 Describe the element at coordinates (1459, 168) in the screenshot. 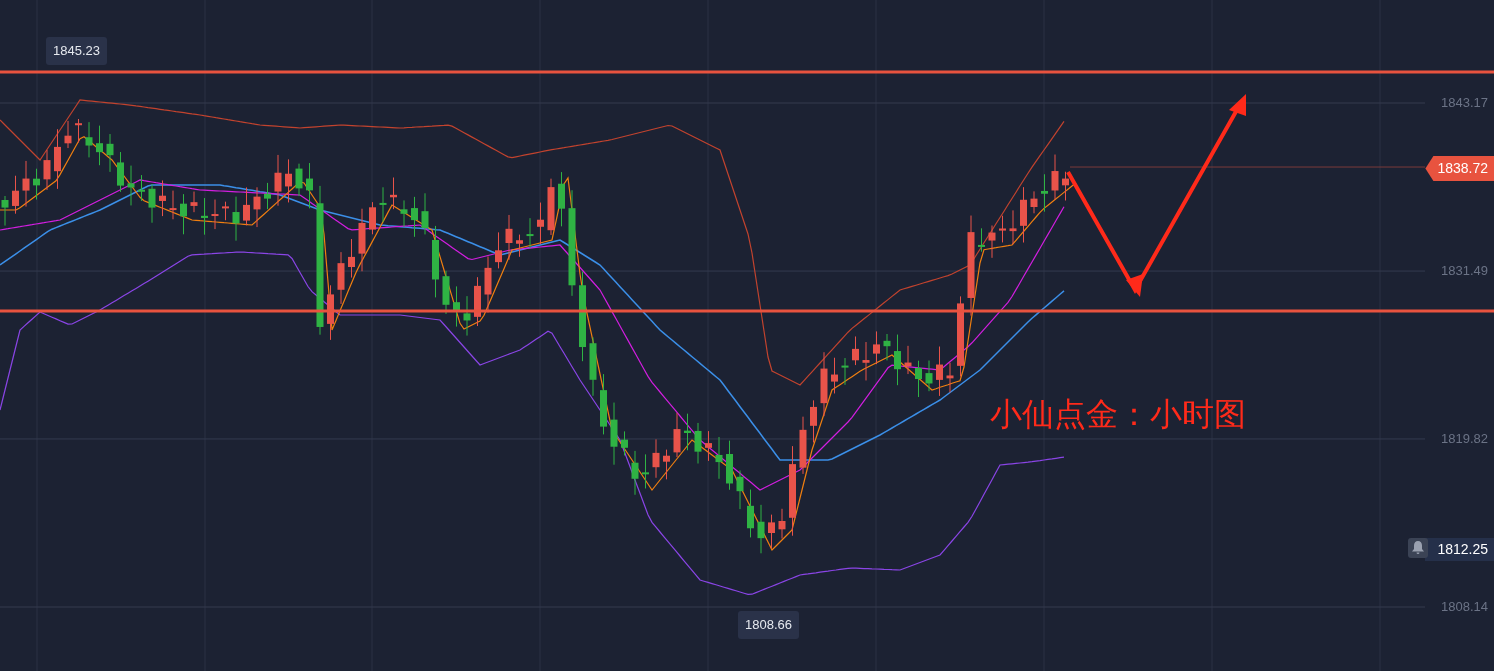

I see `current-price-tag: 1838.72` at that location.